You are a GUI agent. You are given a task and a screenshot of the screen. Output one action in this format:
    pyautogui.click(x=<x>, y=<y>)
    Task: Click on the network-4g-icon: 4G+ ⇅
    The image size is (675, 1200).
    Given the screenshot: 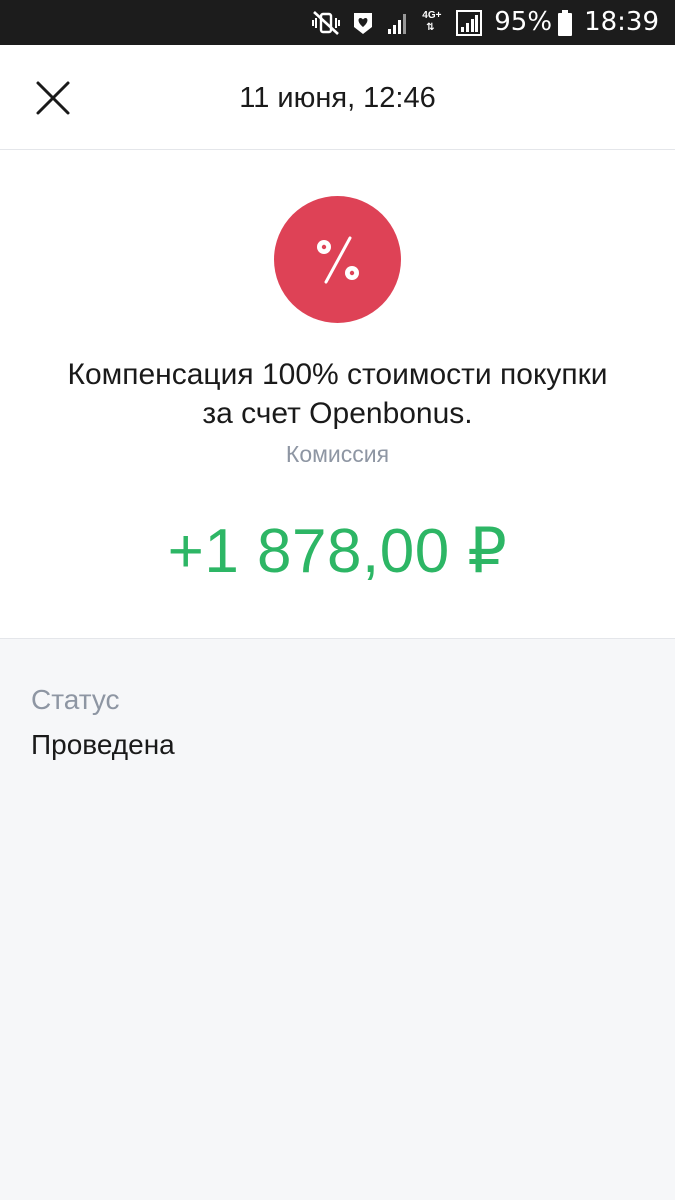 What is the action you would take?
    pyautogui.click(x=433, y=22)
    